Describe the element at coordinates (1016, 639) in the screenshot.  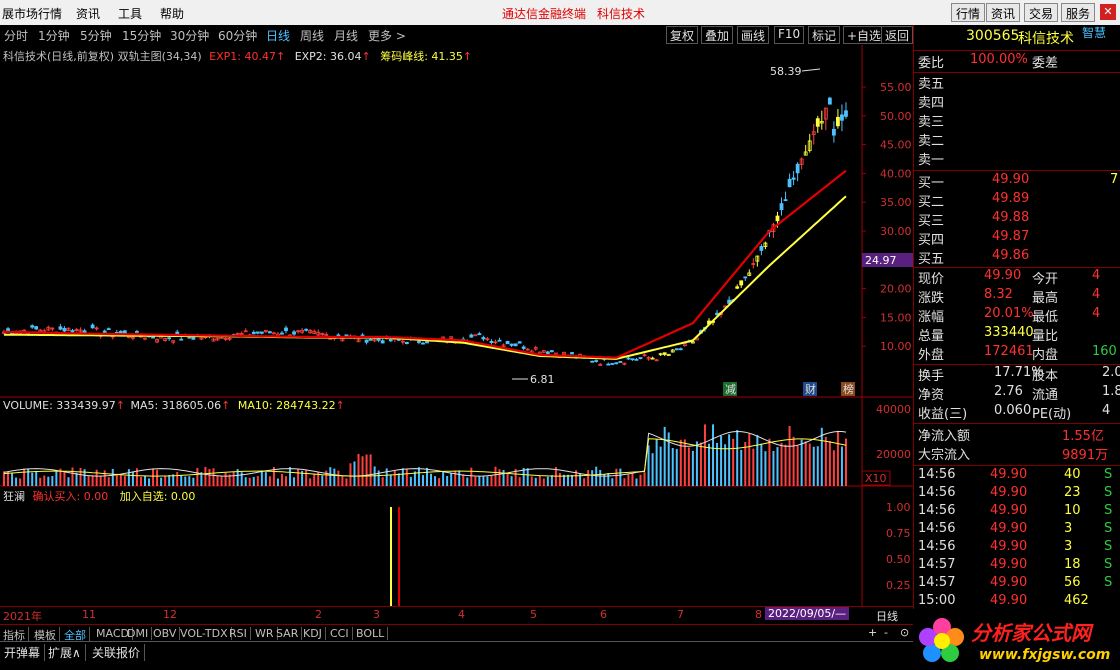
I see `watermark-logo: 分析家公式网 www.fxjgsw.com` at that location.